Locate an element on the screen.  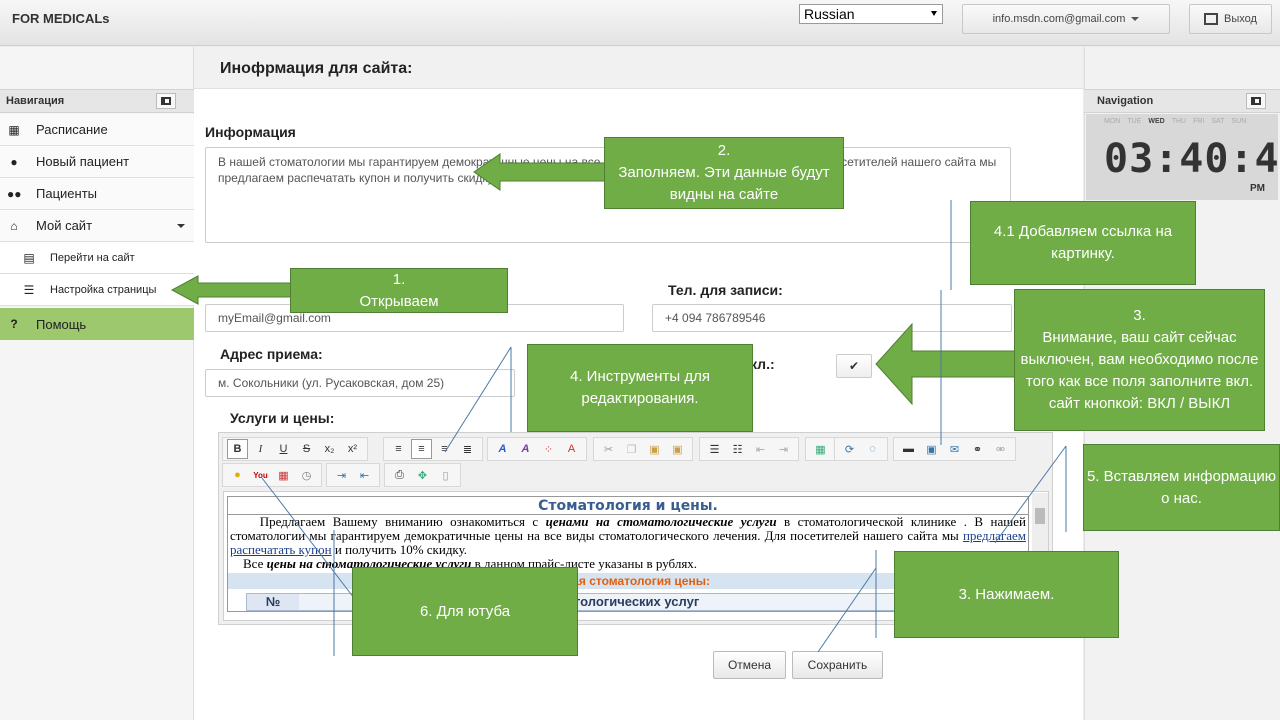
callout-step-5: 5. Вставляем информацию о нас. is located at coordinates (1181, 487).